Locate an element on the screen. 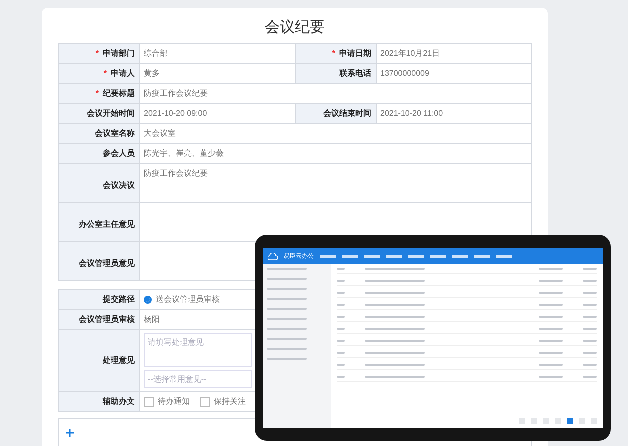  field-label: 会议决议 is located at coordinates (119, 185).